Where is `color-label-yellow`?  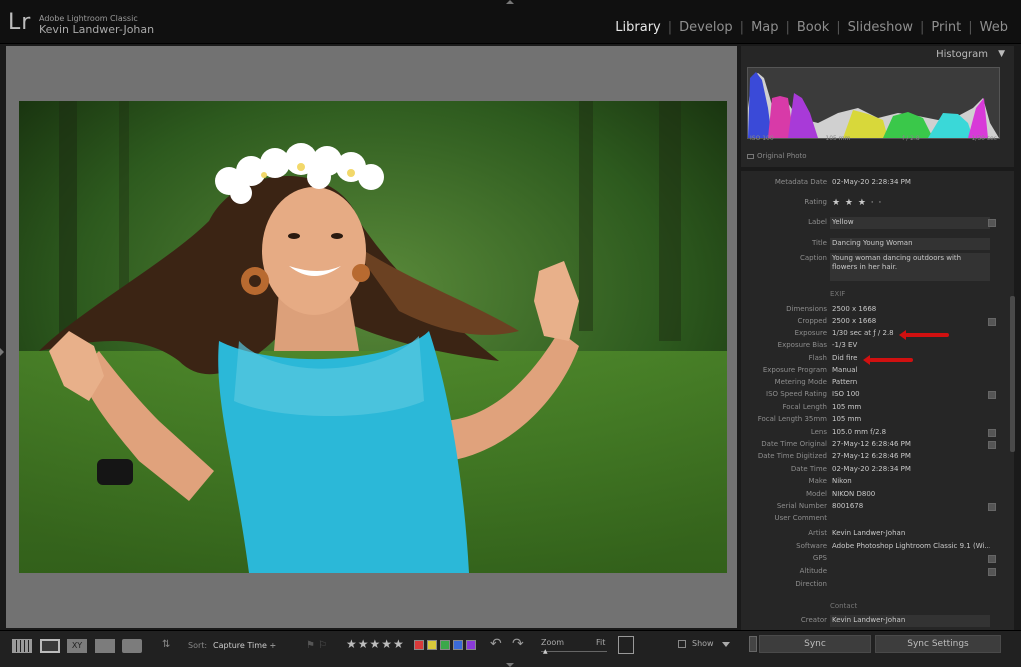
color-label-yellow is located at coordinates (432, 645).